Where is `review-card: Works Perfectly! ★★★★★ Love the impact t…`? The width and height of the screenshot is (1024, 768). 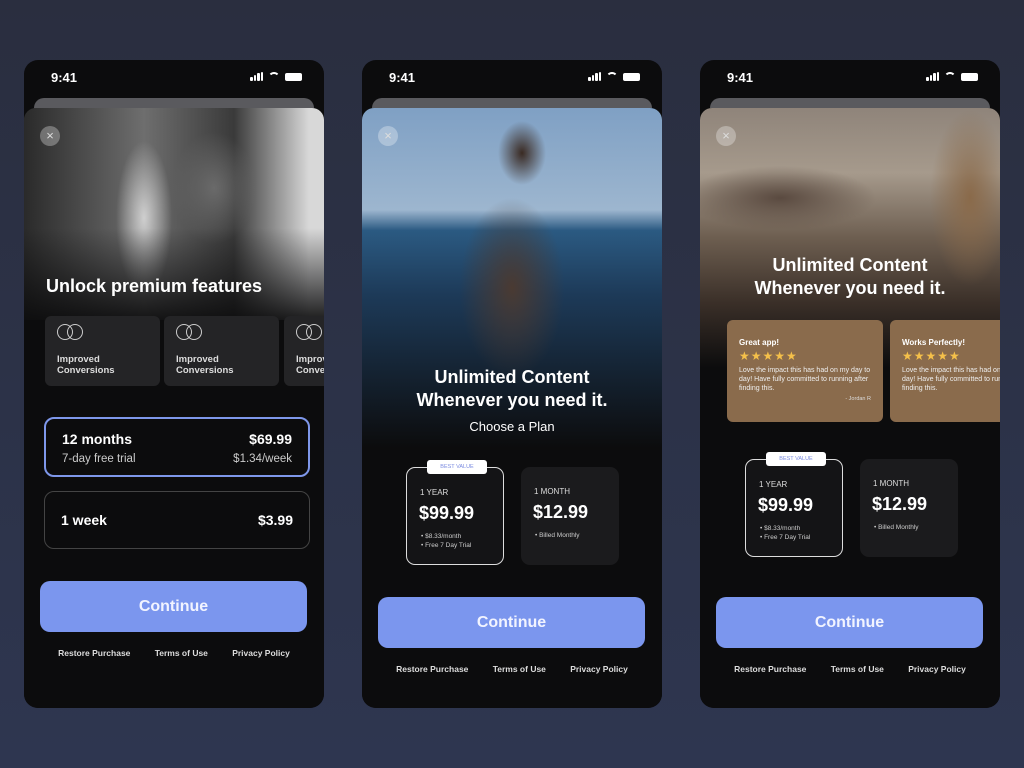
review-card: Works Perfectly! ★★★★★ Love the impact t… is located at coordinates (945, 371).